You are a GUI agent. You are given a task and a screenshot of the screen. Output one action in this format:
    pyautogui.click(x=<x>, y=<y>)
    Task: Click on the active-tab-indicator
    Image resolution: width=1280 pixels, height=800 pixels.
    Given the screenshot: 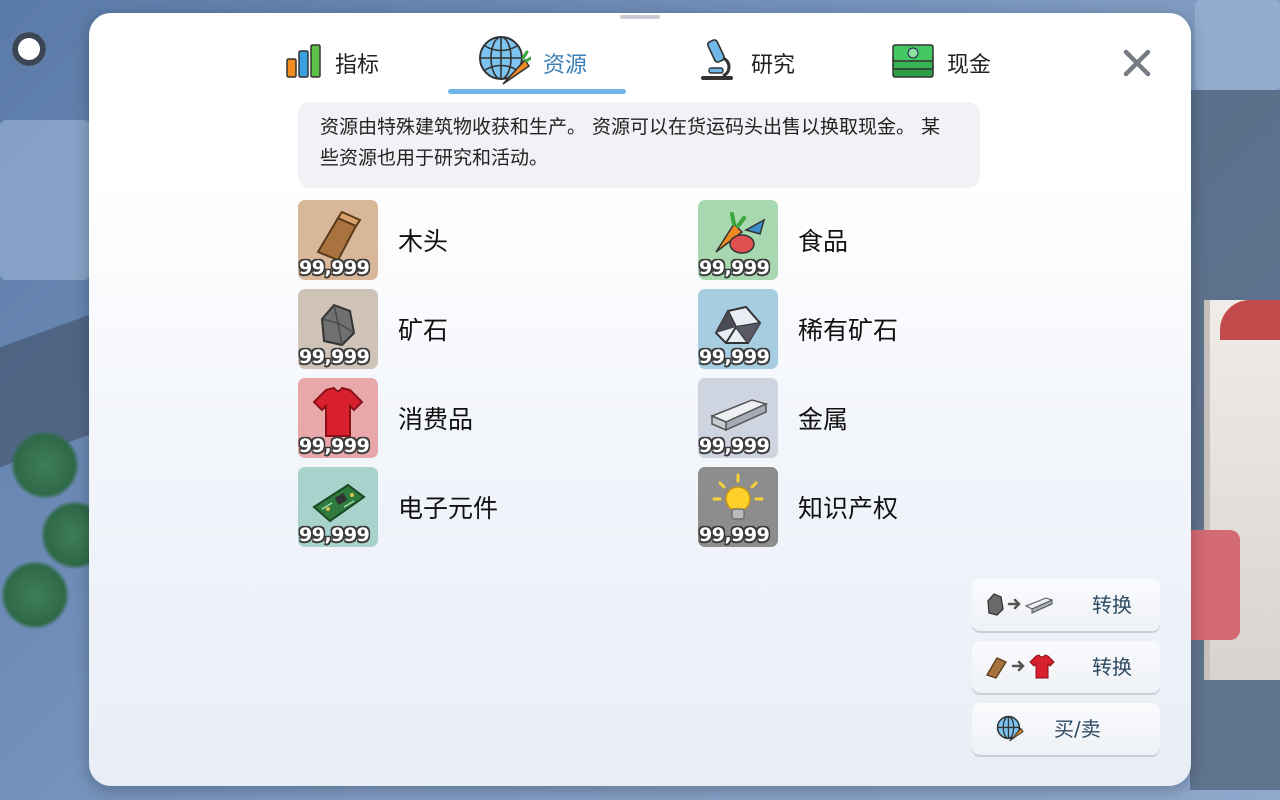 What is the action you would take?
    pyautogui.click(x=537, y=91)
    